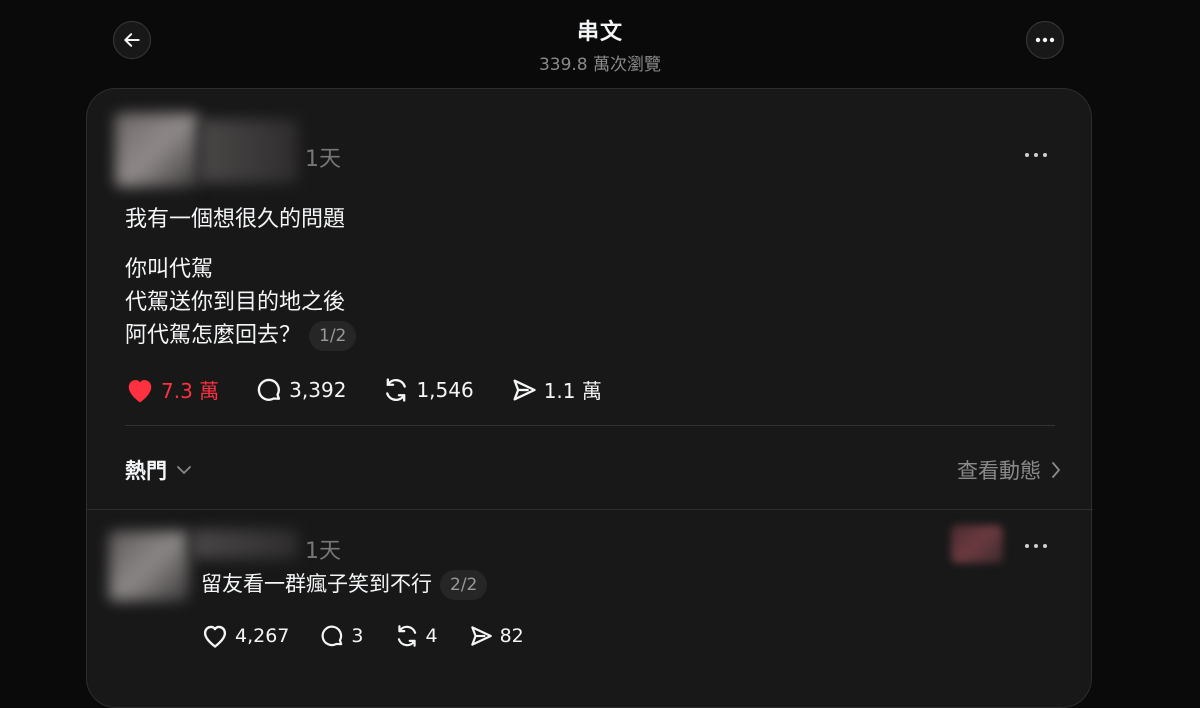 This screenshot has height=708, width=1200. Describe the element at coordinates (600, 65) in the screenshot. I see `view-count: 339.8 萬次瀏覽` at that location.